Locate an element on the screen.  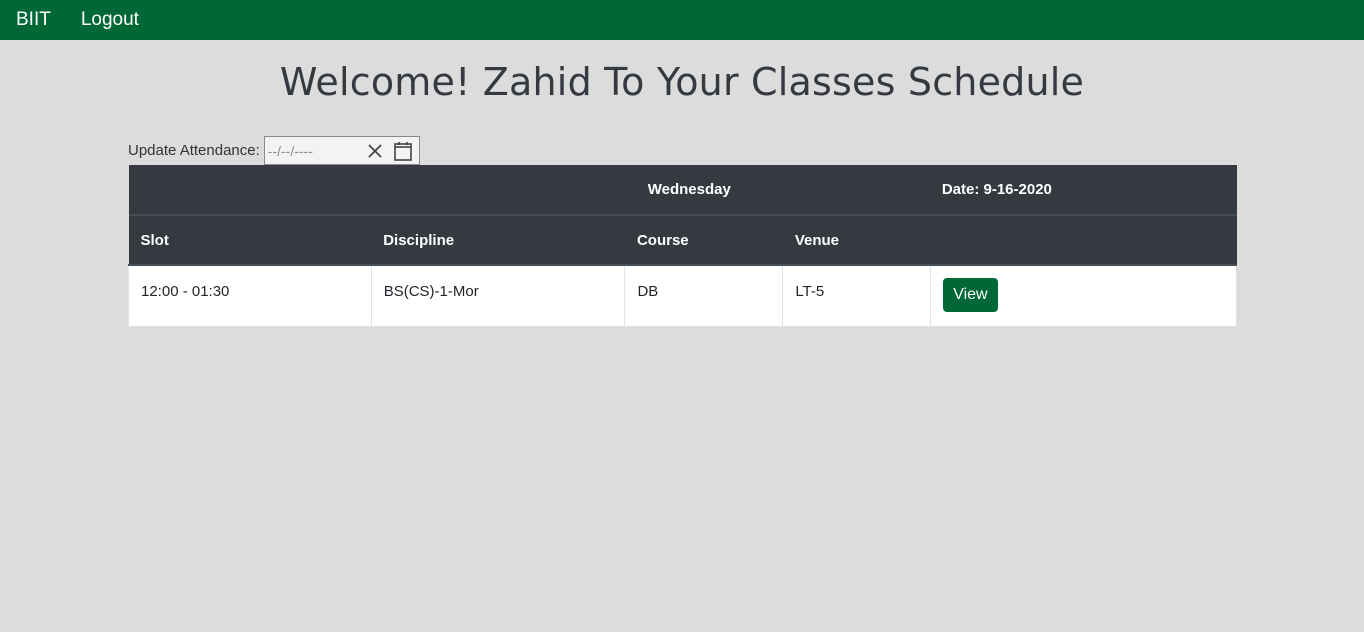
column-header-discipline: Discipline is located at coordinates (498, 240).